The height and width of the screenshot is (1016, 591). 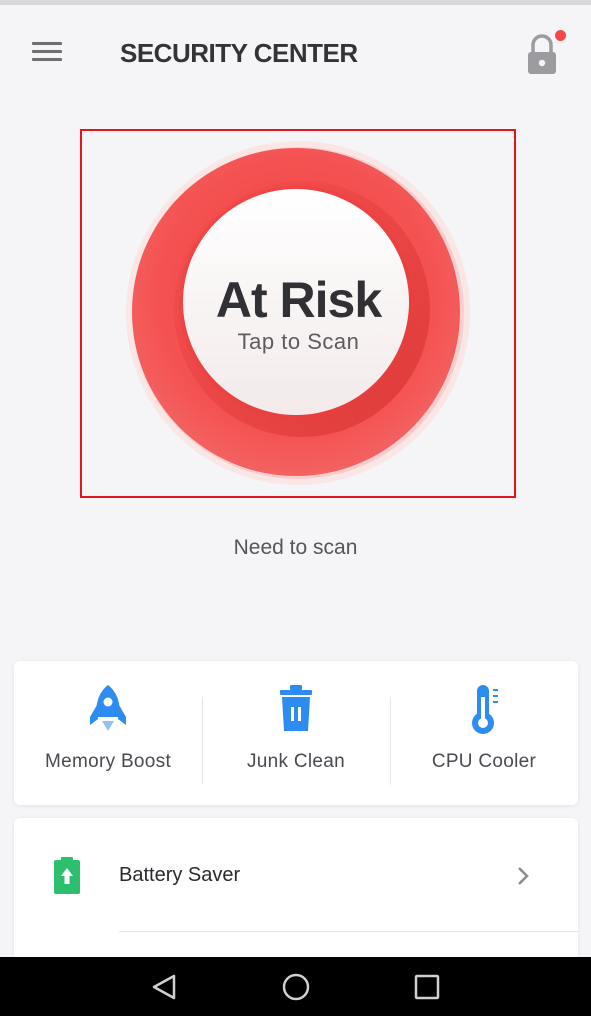 What do you see at coordinates (67, 875) in the screenshot?
I see `battery-icon` at bounding box center [67, 875].